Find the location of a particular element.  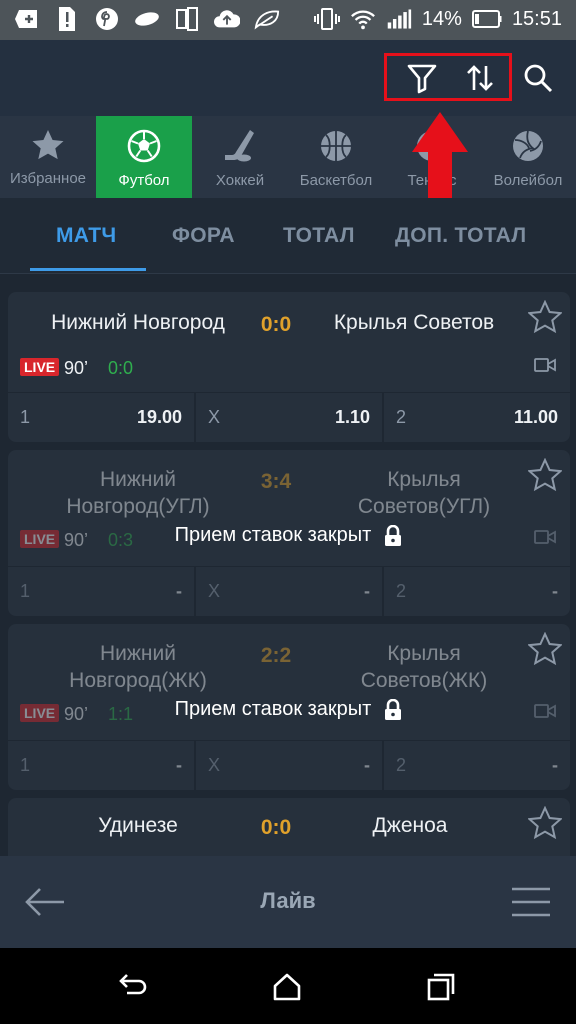

odds-row: 1- X- 2- is located at coordinates (289, 591).